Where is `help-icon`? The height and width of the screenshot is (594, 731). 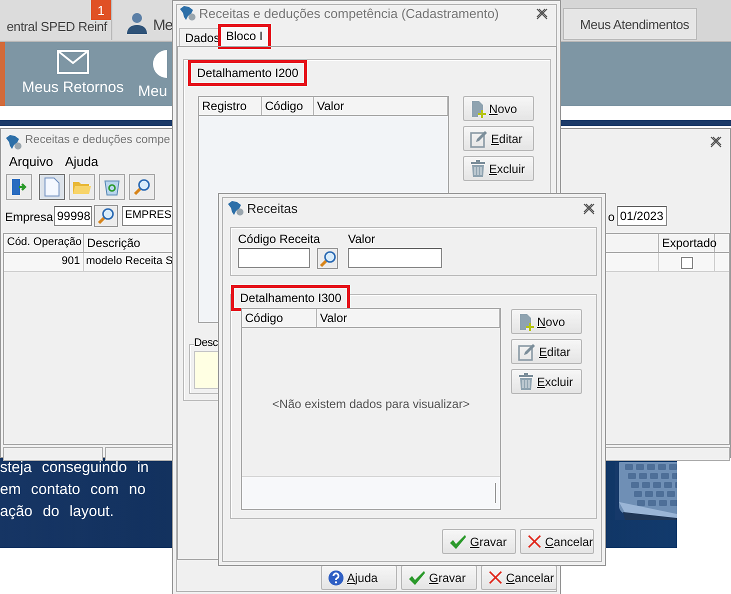
help-icon is located at coordinates (336, 578).